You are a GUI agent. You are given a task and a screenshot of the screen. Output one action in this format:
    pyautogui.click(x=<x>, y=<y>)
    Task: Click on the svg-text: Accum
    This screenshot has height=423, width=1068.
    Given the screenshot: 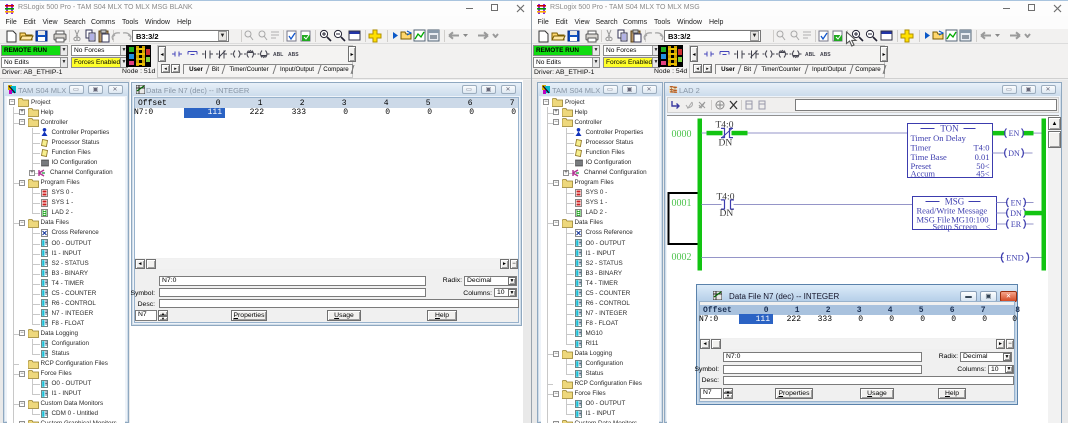 What is the action you would take?
    pyautogui.click(x=923, y=174)
    